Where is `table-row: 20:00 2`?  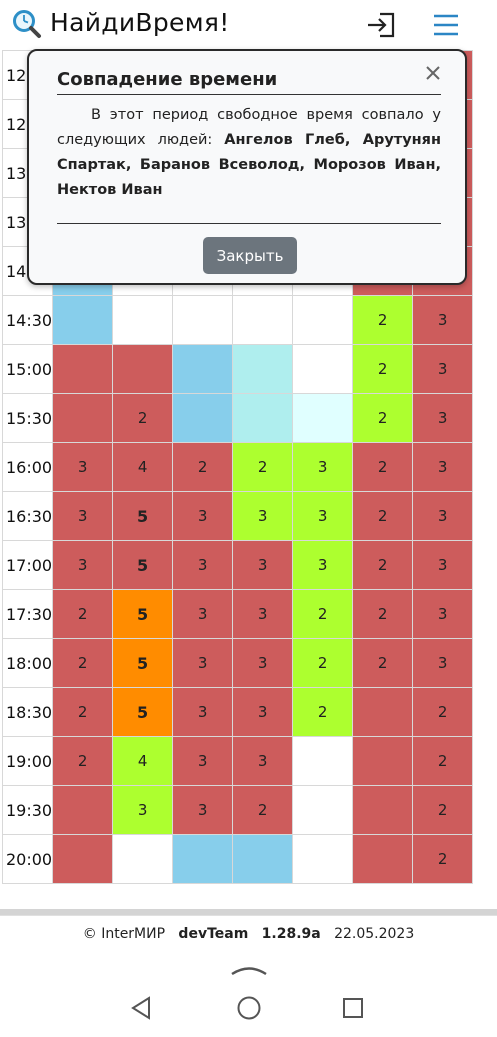
table-row: 20:00 2 is located at coordinates (237, 859).